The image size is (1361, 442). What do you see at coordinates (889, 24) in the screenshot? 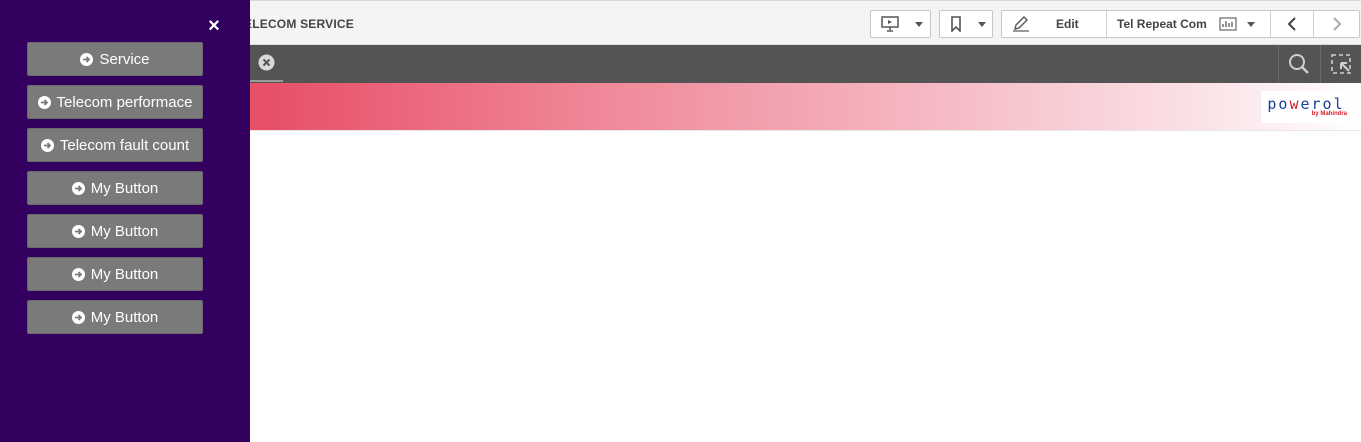
I see `presentation-icon` at bounding box center [889, 24].